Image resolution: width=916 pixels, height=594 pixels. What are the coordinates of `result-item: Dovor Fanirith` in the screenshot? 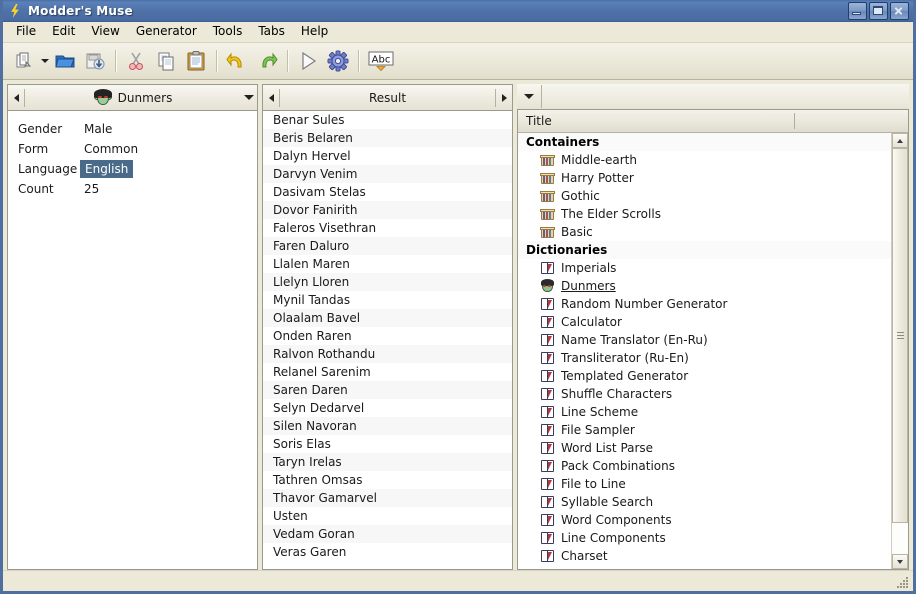 It's located at (387, 210).